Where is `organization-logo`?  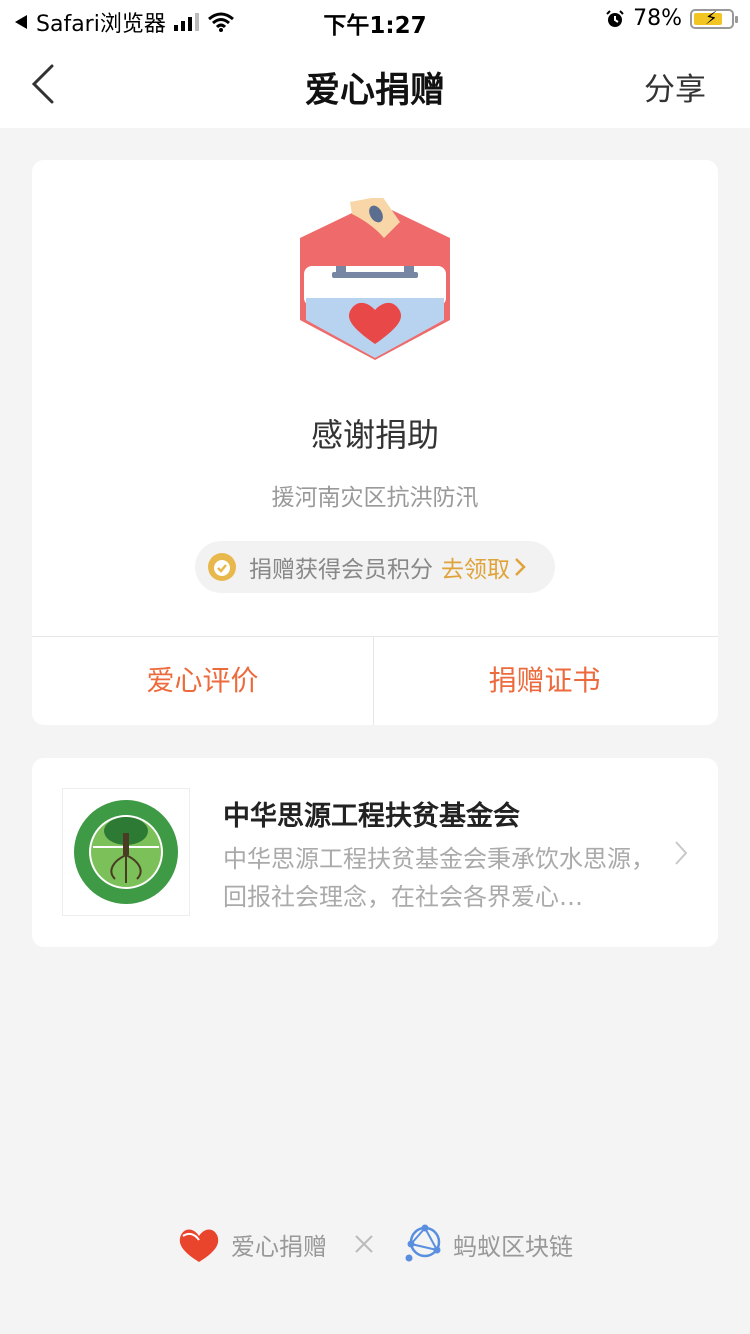
organization-logo is located at coordinates (126, 852).